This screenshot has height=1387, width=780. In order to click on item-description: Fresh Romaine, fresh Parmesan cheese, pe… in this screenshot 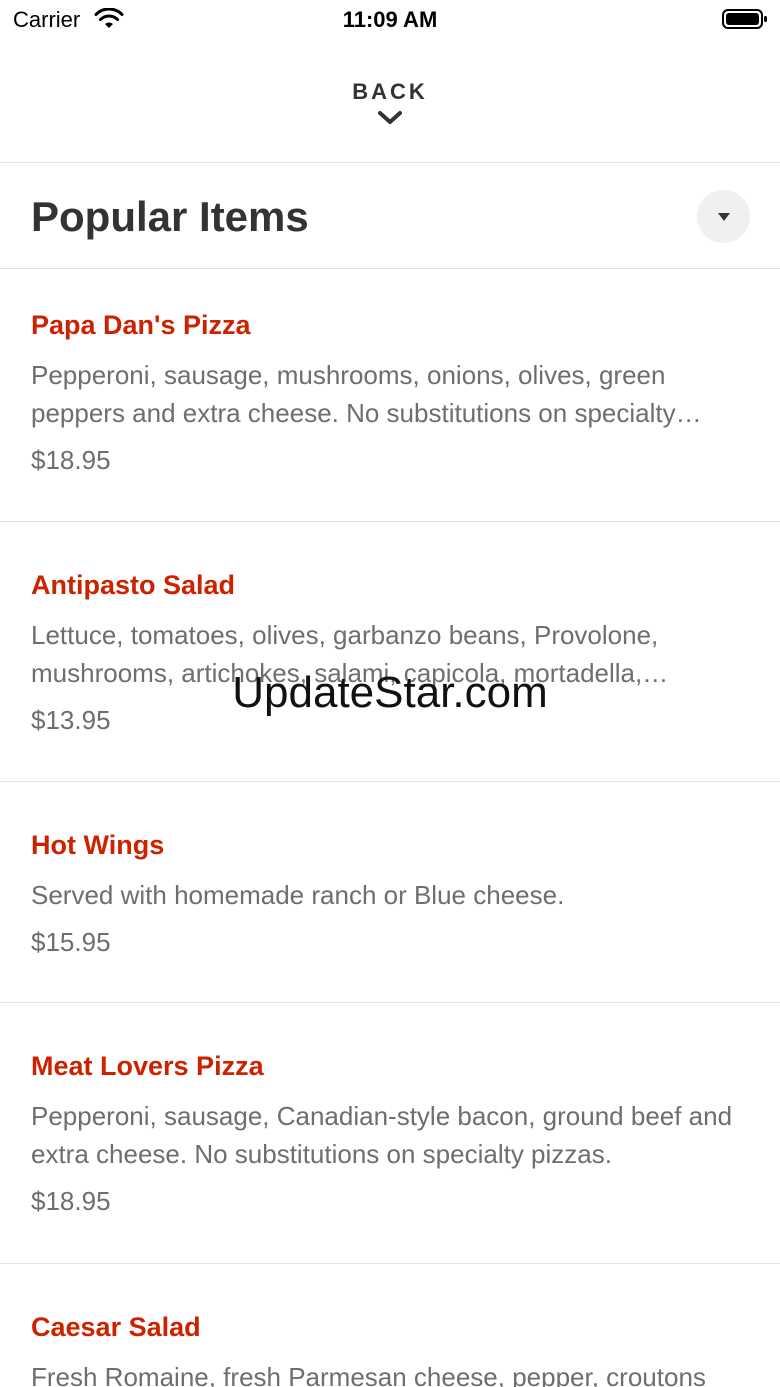, I will do `click(368, 1374)`.